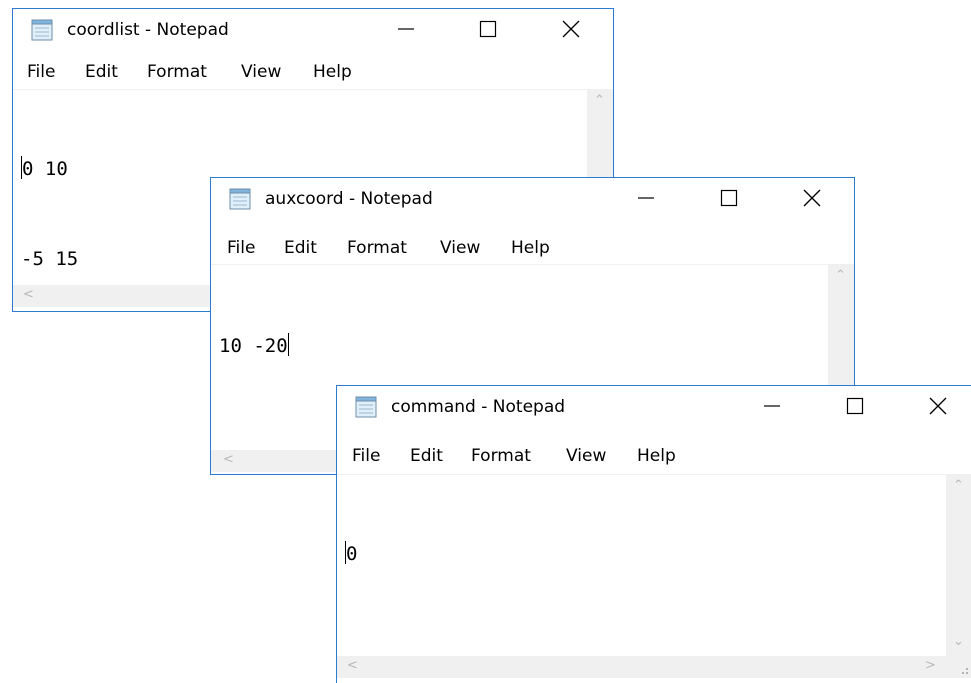 Image resolution: width=971 pixels, height=683 pixels. What do you see at coordinates (67, 202) in the screenshot?
I see `editor-text: 0 10 -5 15` at bounding box center [67, 202].